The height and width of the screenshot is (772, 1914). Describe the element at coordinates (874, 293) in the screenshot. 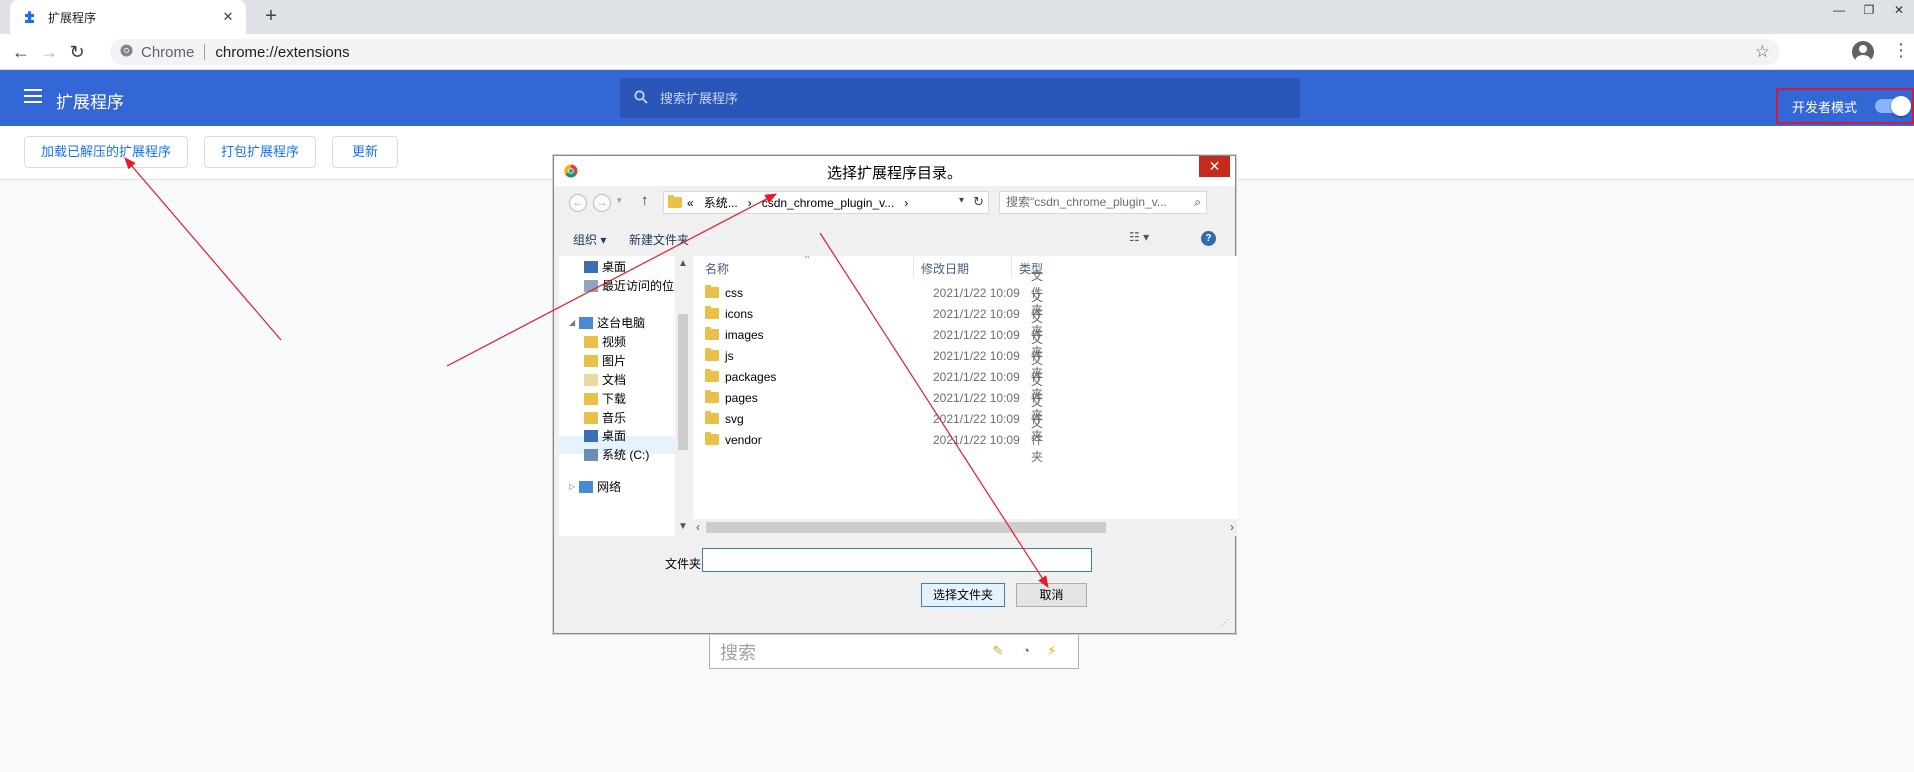

I see `file-row: css 2021/1/22 10:09 文件夹` at that location.